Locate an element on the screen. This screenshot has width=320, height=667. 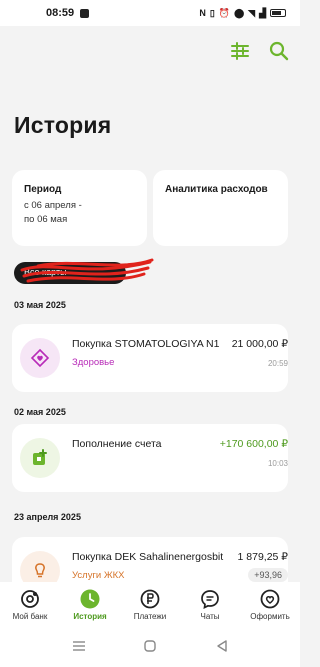
system-nav-bar is located at coordinates (150, 646).